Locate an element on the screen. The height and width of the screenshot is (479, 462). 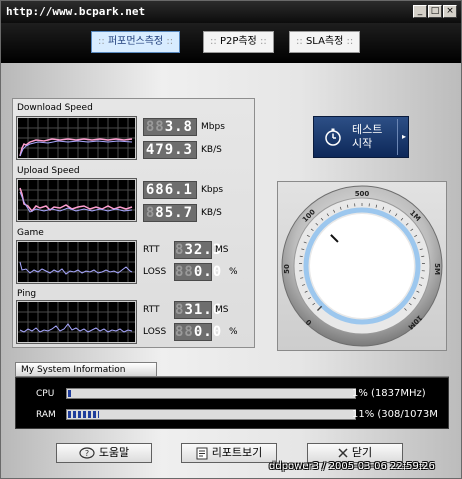
start-test-button: 테스트 시작 ▸ is located at coordinates (361, 137).